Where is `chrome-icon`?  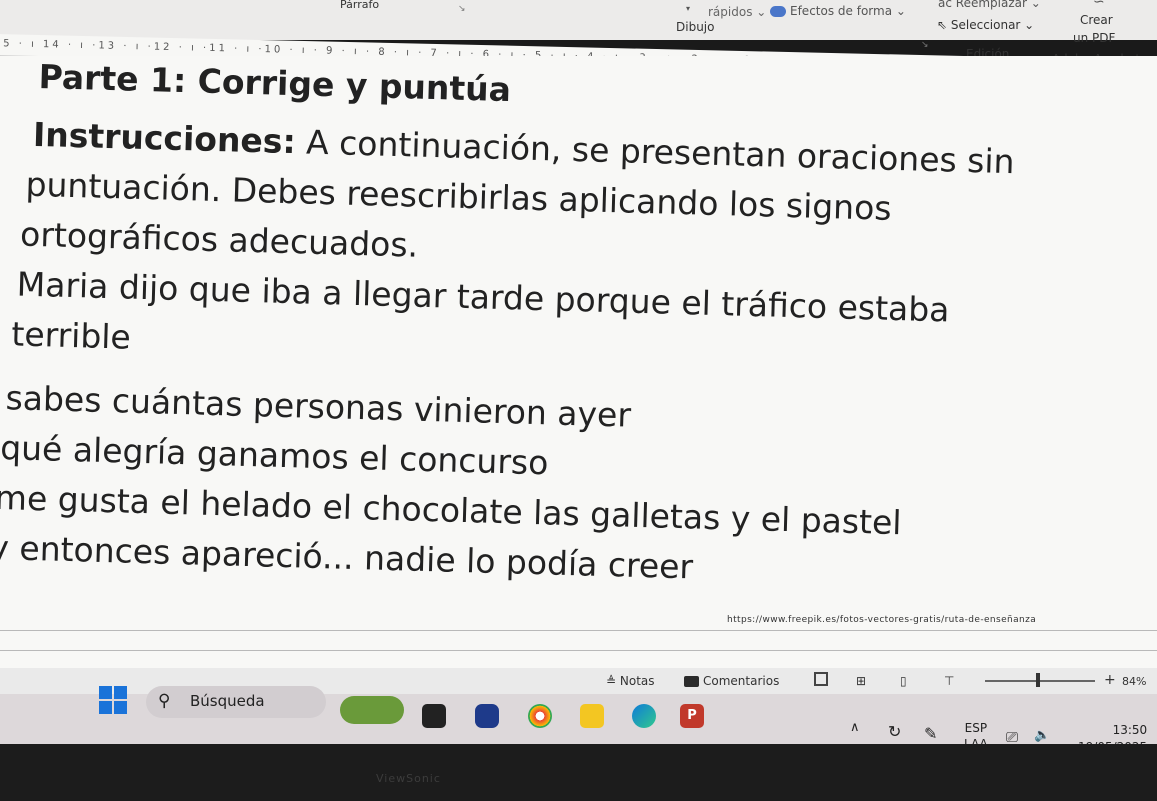
chrome-icon is located at coordinates (540, 716).